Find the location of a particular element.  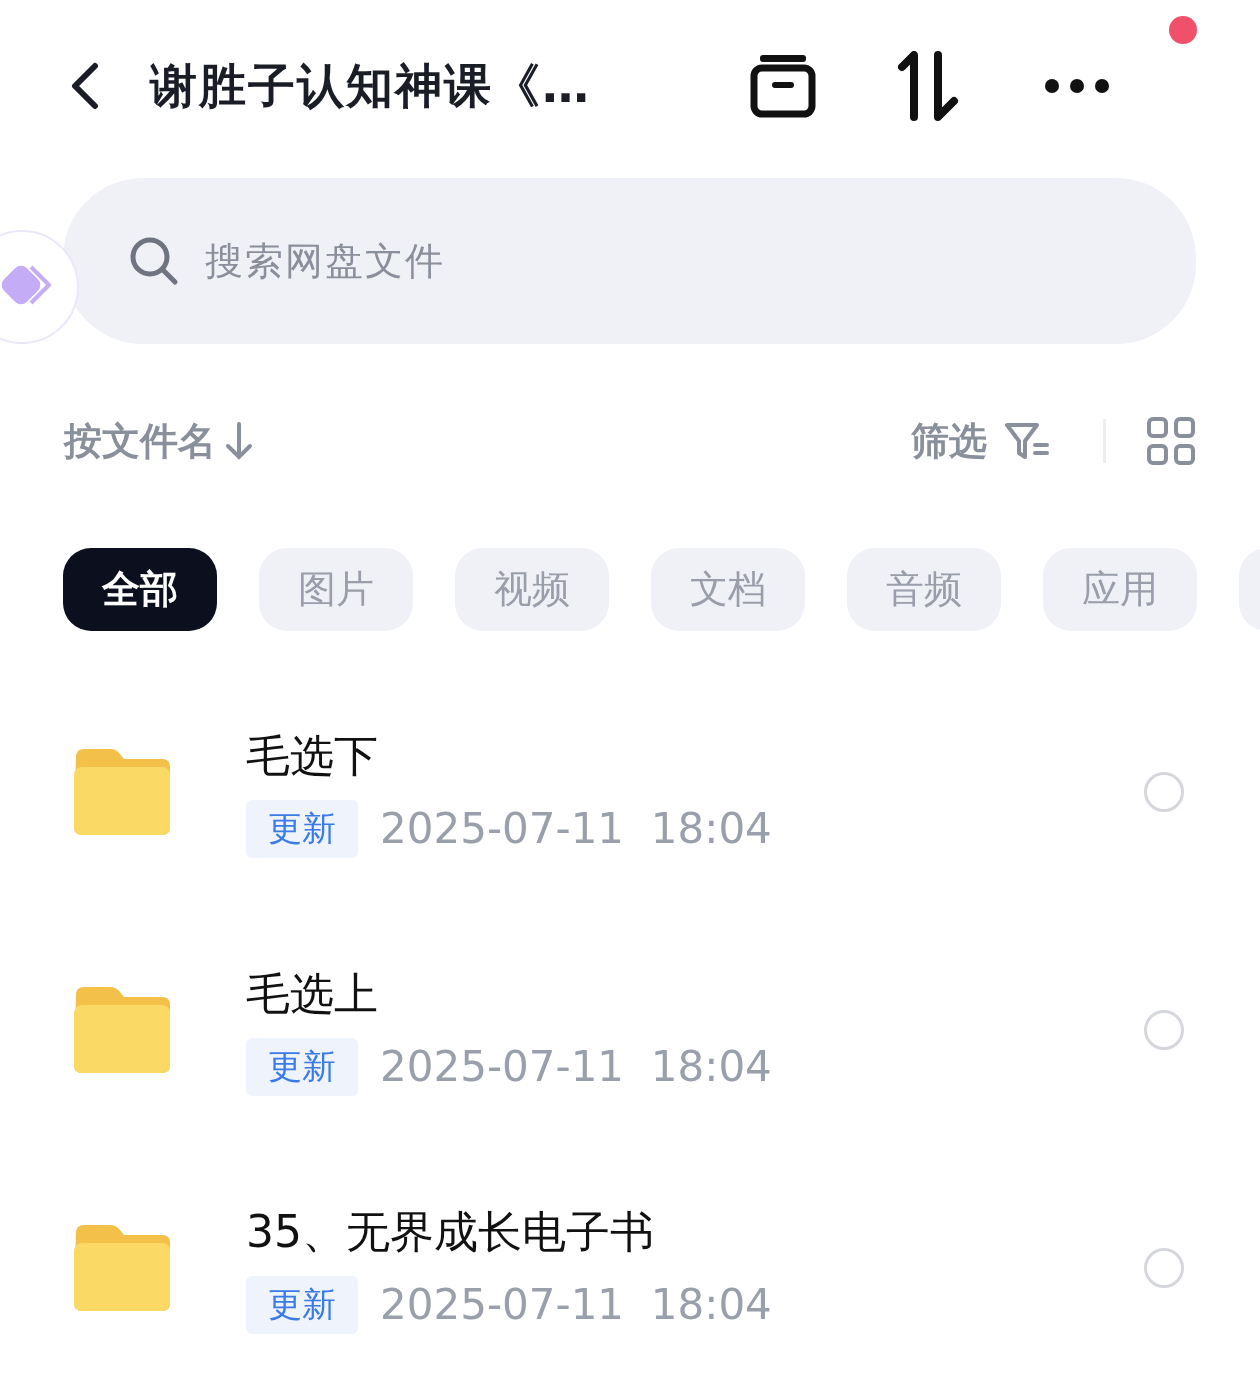

category-tab: 文档 is located at coordinates (728, 589).